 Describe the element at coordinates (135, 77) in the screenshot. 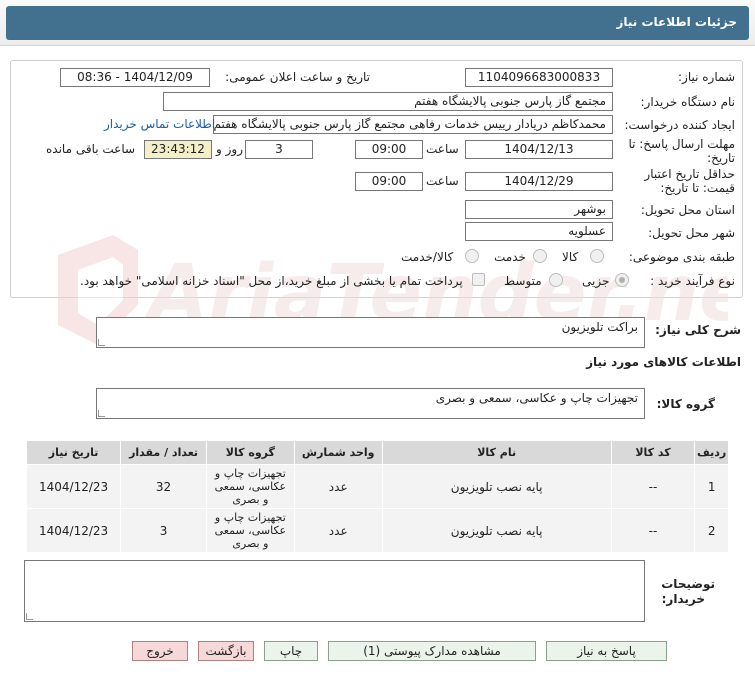

I see `announce-datetime-field: 1404/12/09 - 08:36` at that location.